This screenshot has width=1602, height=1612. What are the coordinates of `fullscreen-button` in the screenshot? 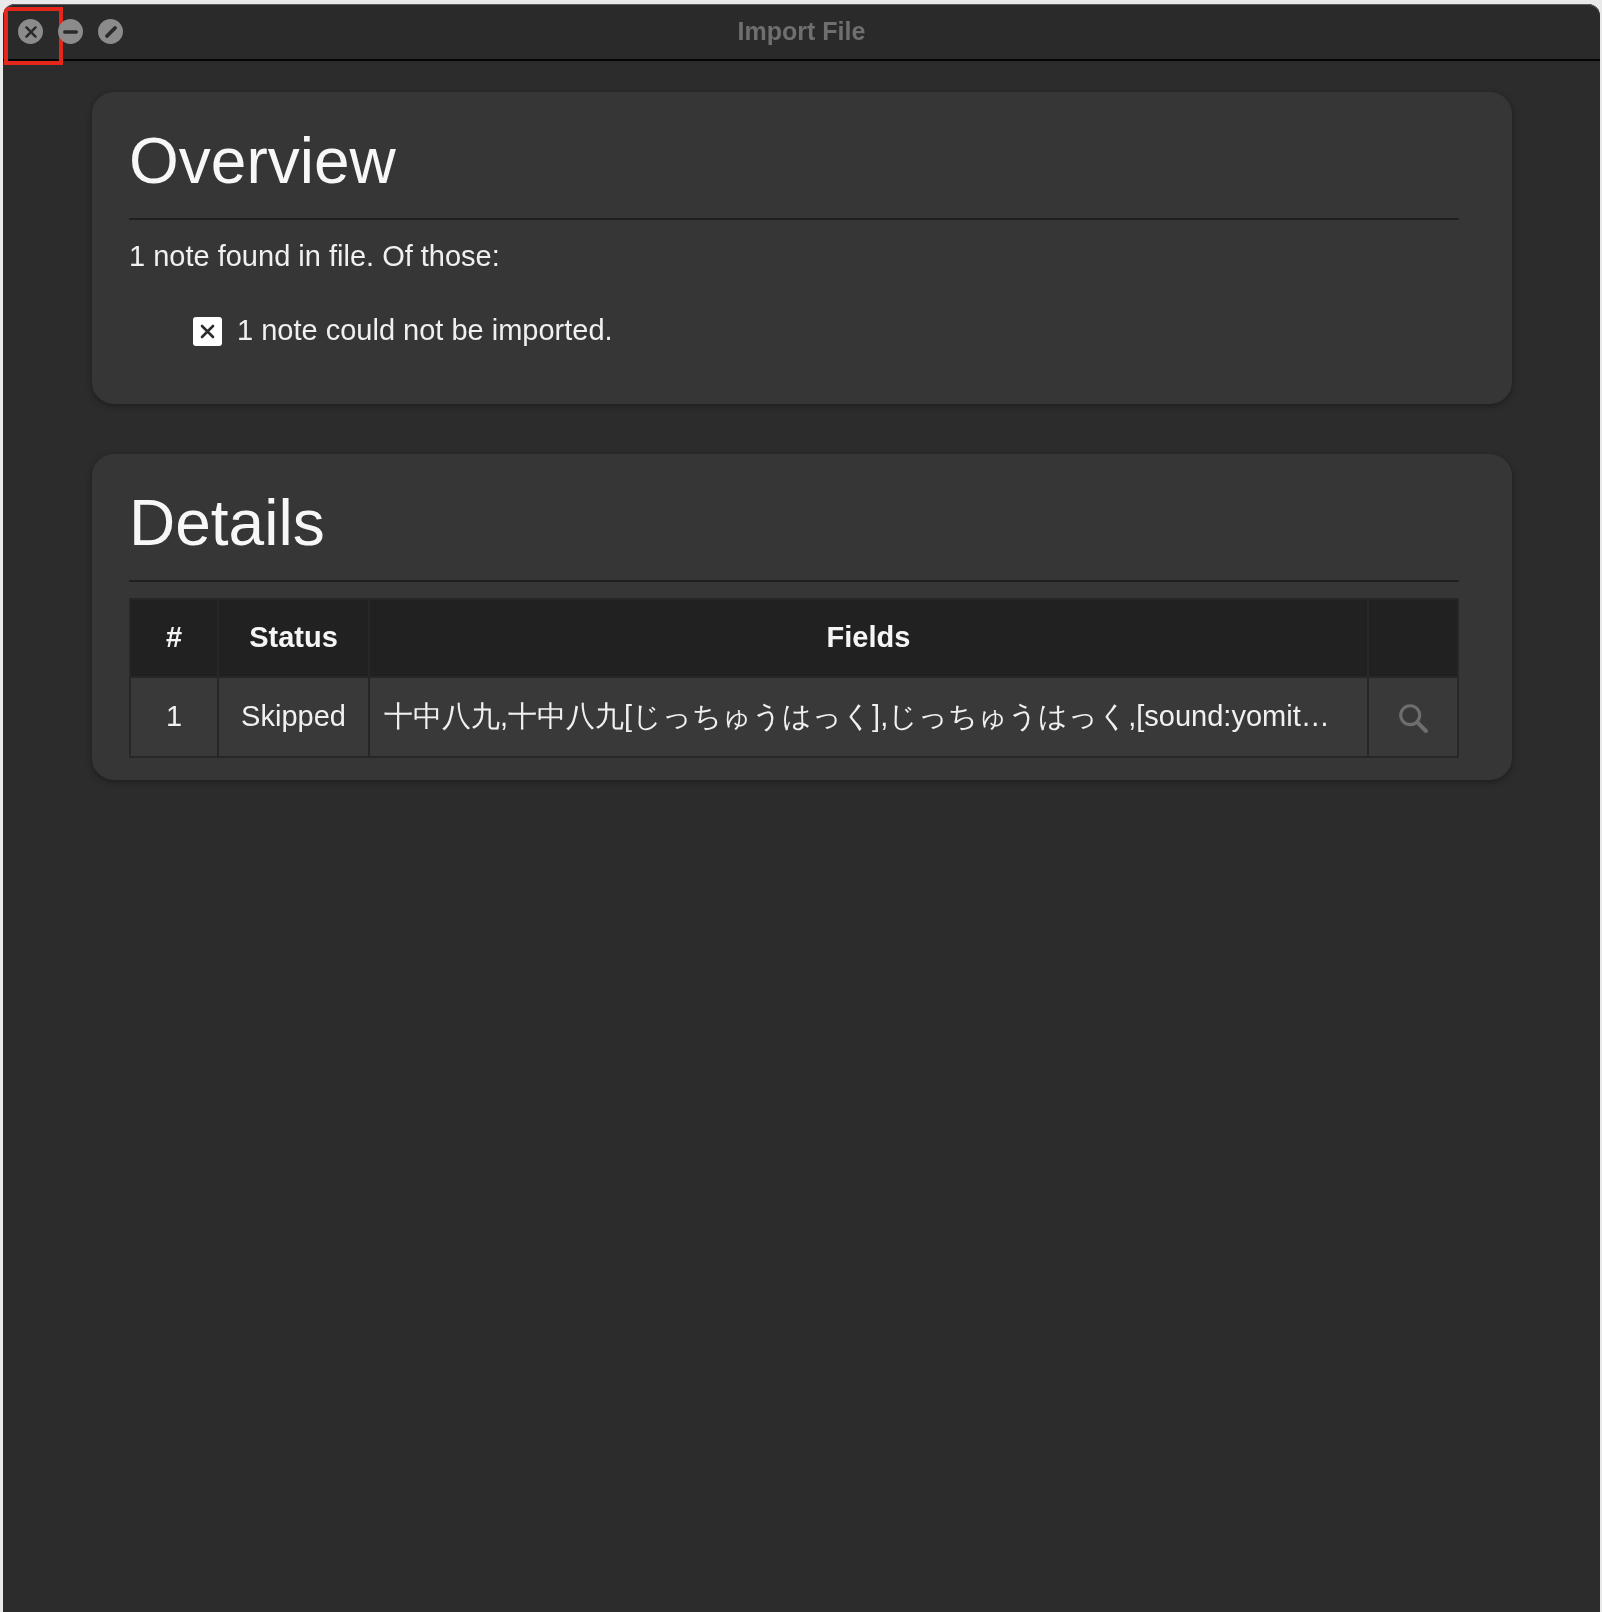 It's located at (110, 31).